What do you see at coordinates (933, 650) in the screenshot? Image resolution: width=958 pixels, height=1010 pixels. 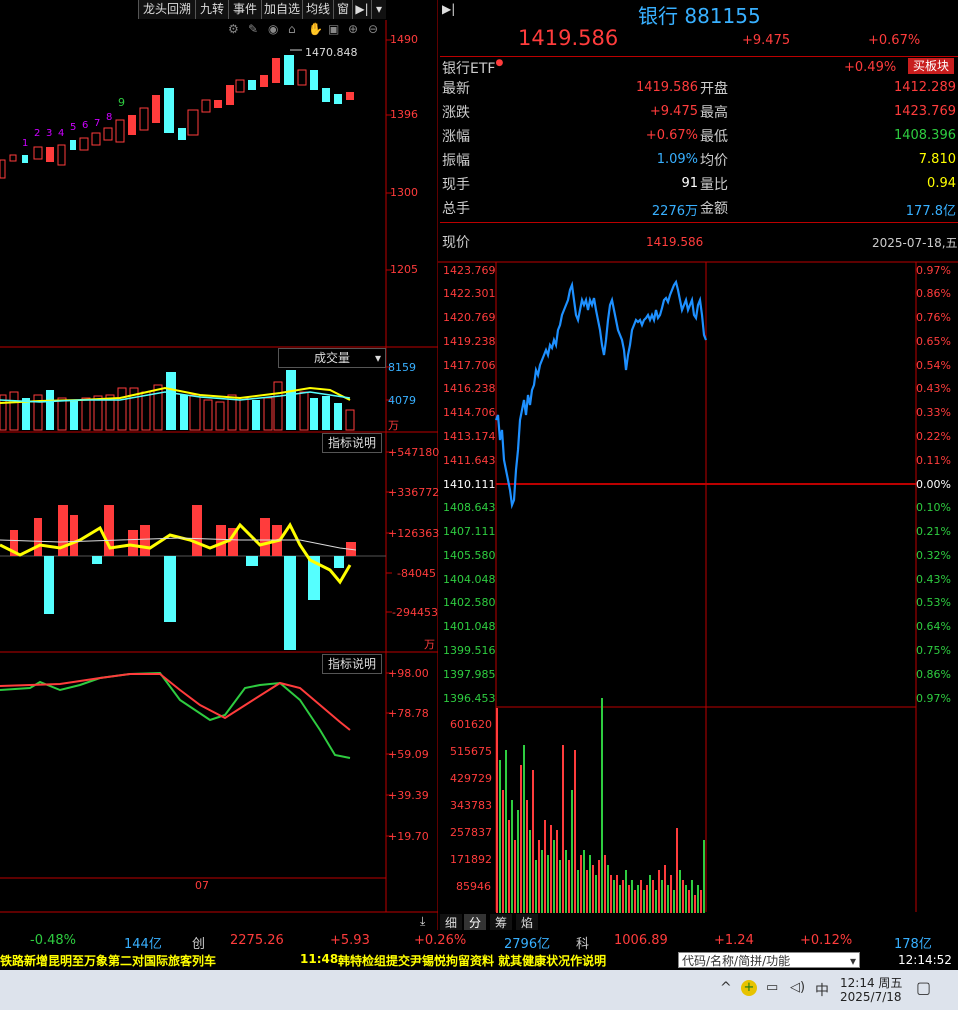 I see `pct-axis-tick: 0.75%` at bounding box center [933, 650].